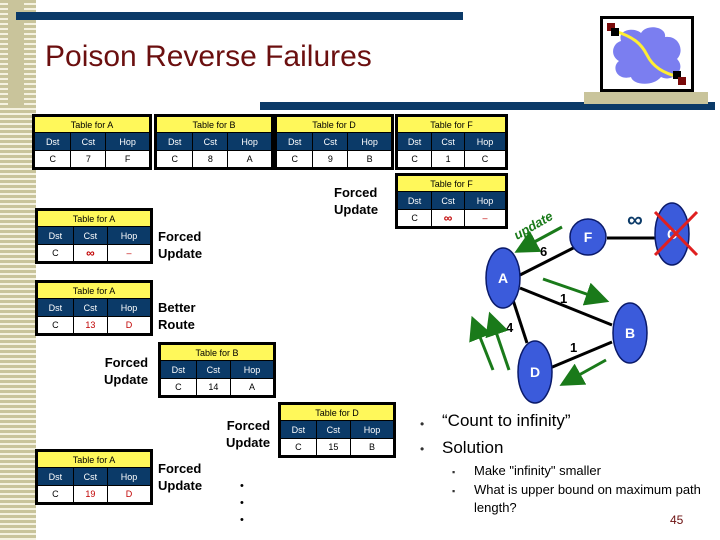 Image resolution: width=720 pixels, height=540 pixels. I want to click on cell-cst: 1, so click(448, 159).